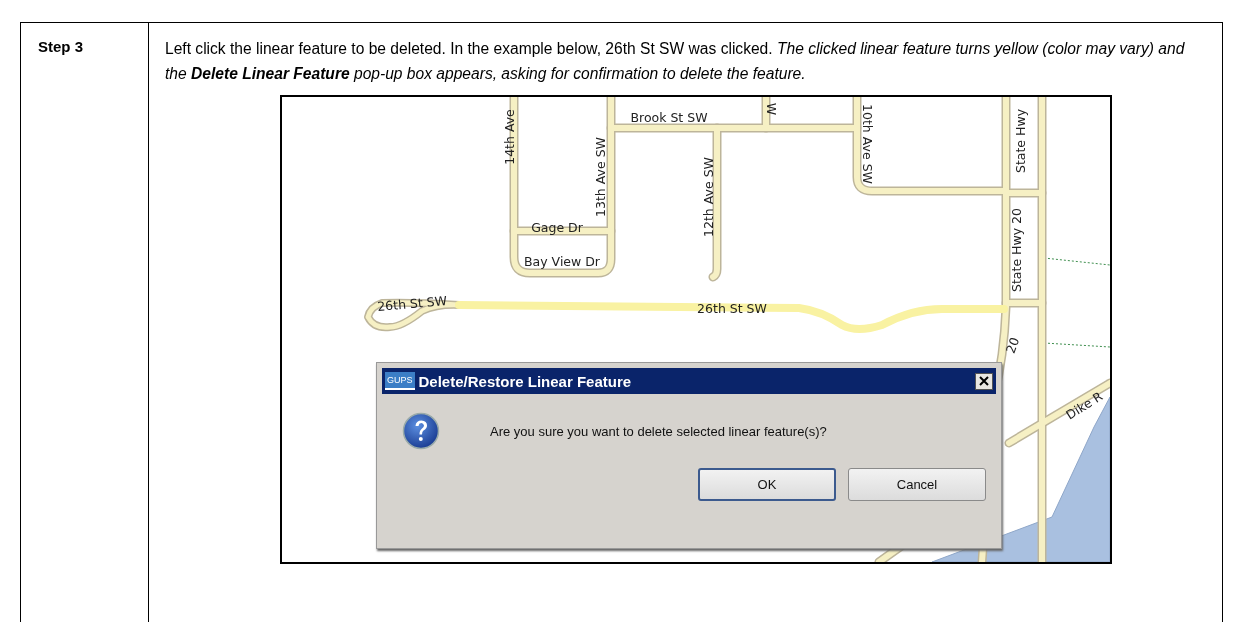 This screenshot has height=622, width=1244. I want to click on step-label: Step 3, so click(60, 46).